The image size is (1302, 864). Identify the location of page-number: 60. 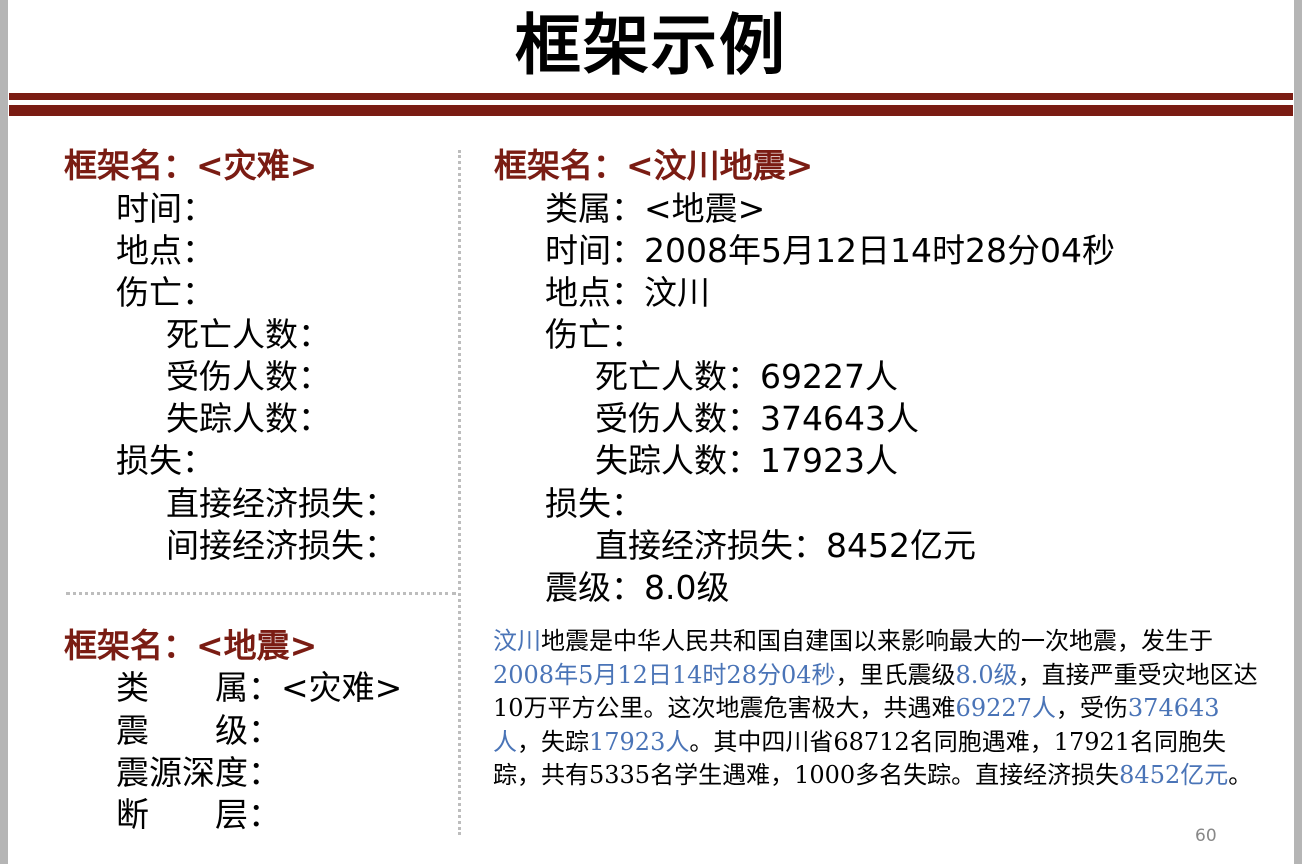
(1206, 836).